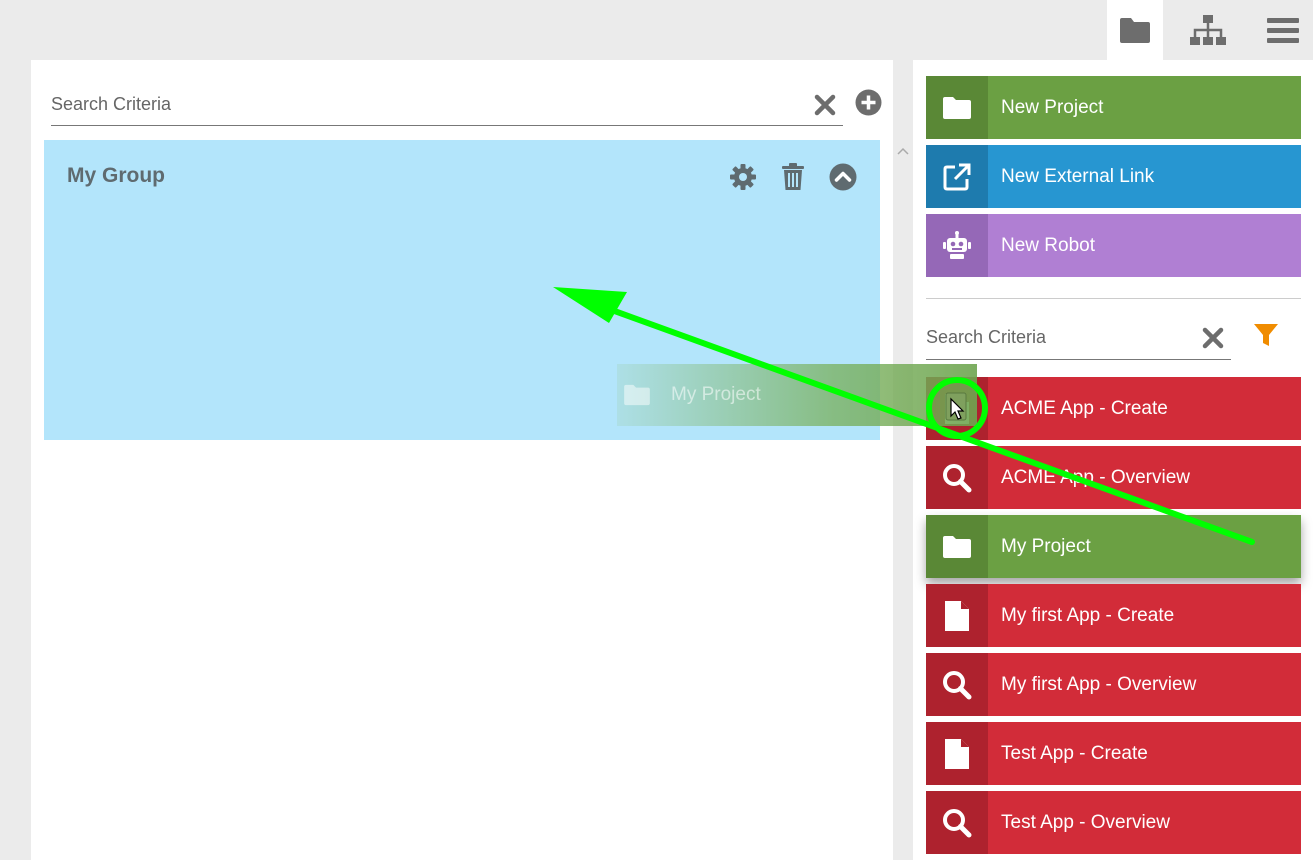 This screenshot has height=860, width=1313. I want to click on add-group-button, so click(868, 102).